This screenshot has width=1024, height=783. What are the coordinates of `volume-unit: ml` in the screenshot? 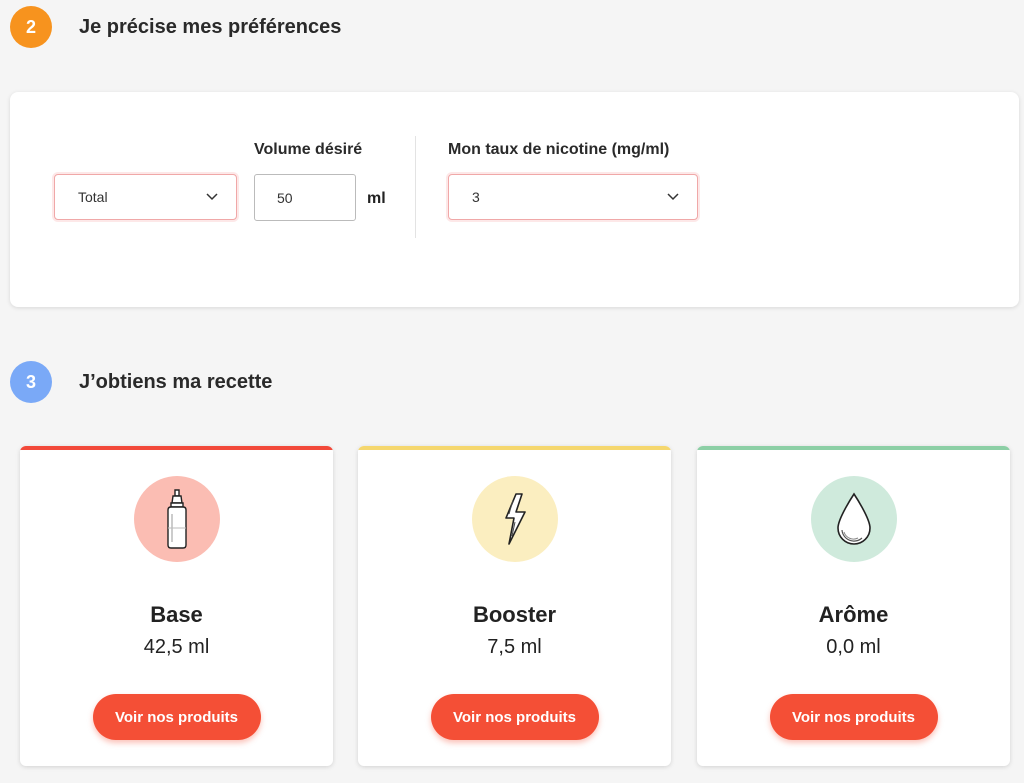 It's located at (376, 198).